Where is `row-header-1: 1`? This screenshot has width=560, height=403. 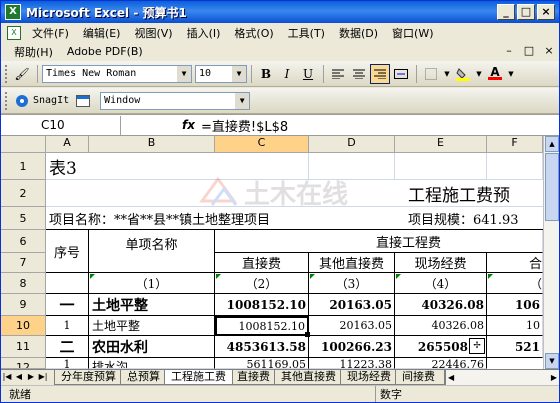
row-header-1: 1 is located at coordinates (23, 166).